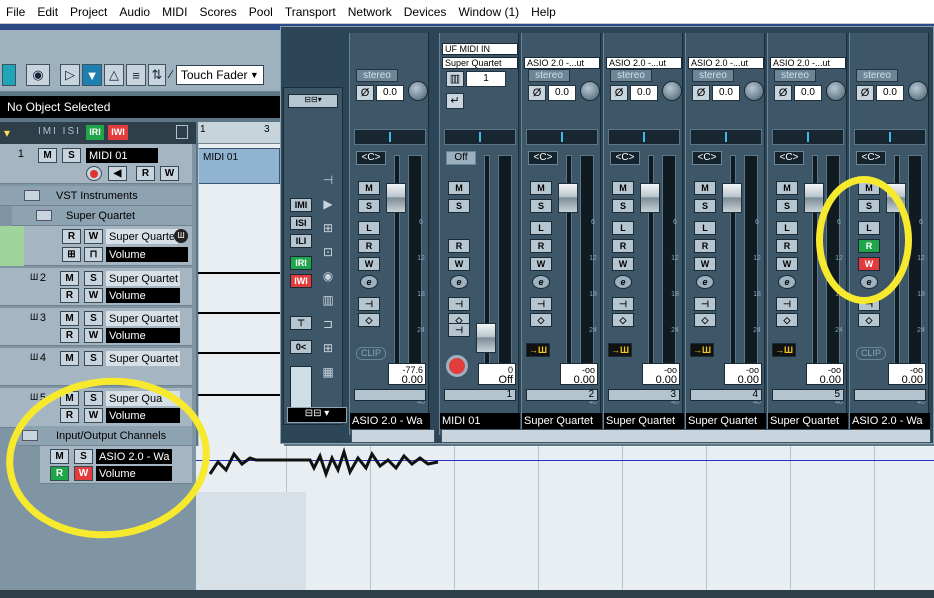  I want to click on instrument-edit-icon: →Ш, so click(784, 350).